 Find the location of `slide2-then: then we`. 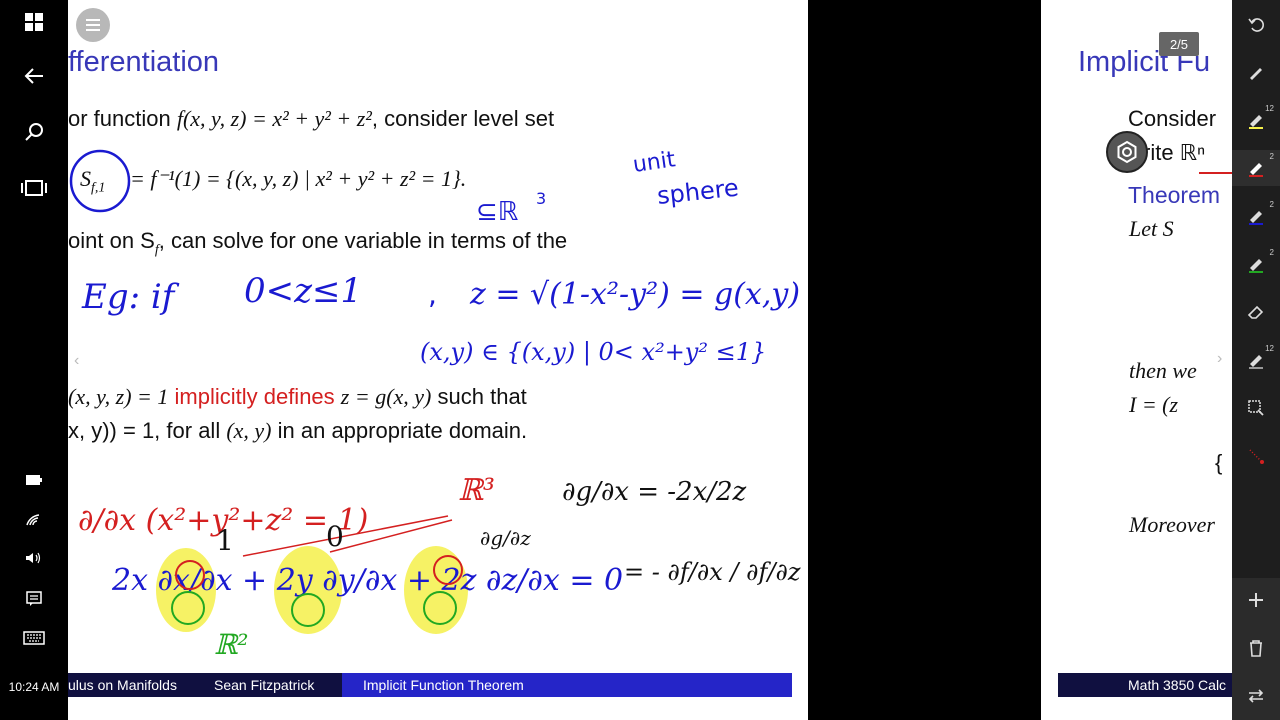

slide2-then: then we is located at coordinates (1163, 370).